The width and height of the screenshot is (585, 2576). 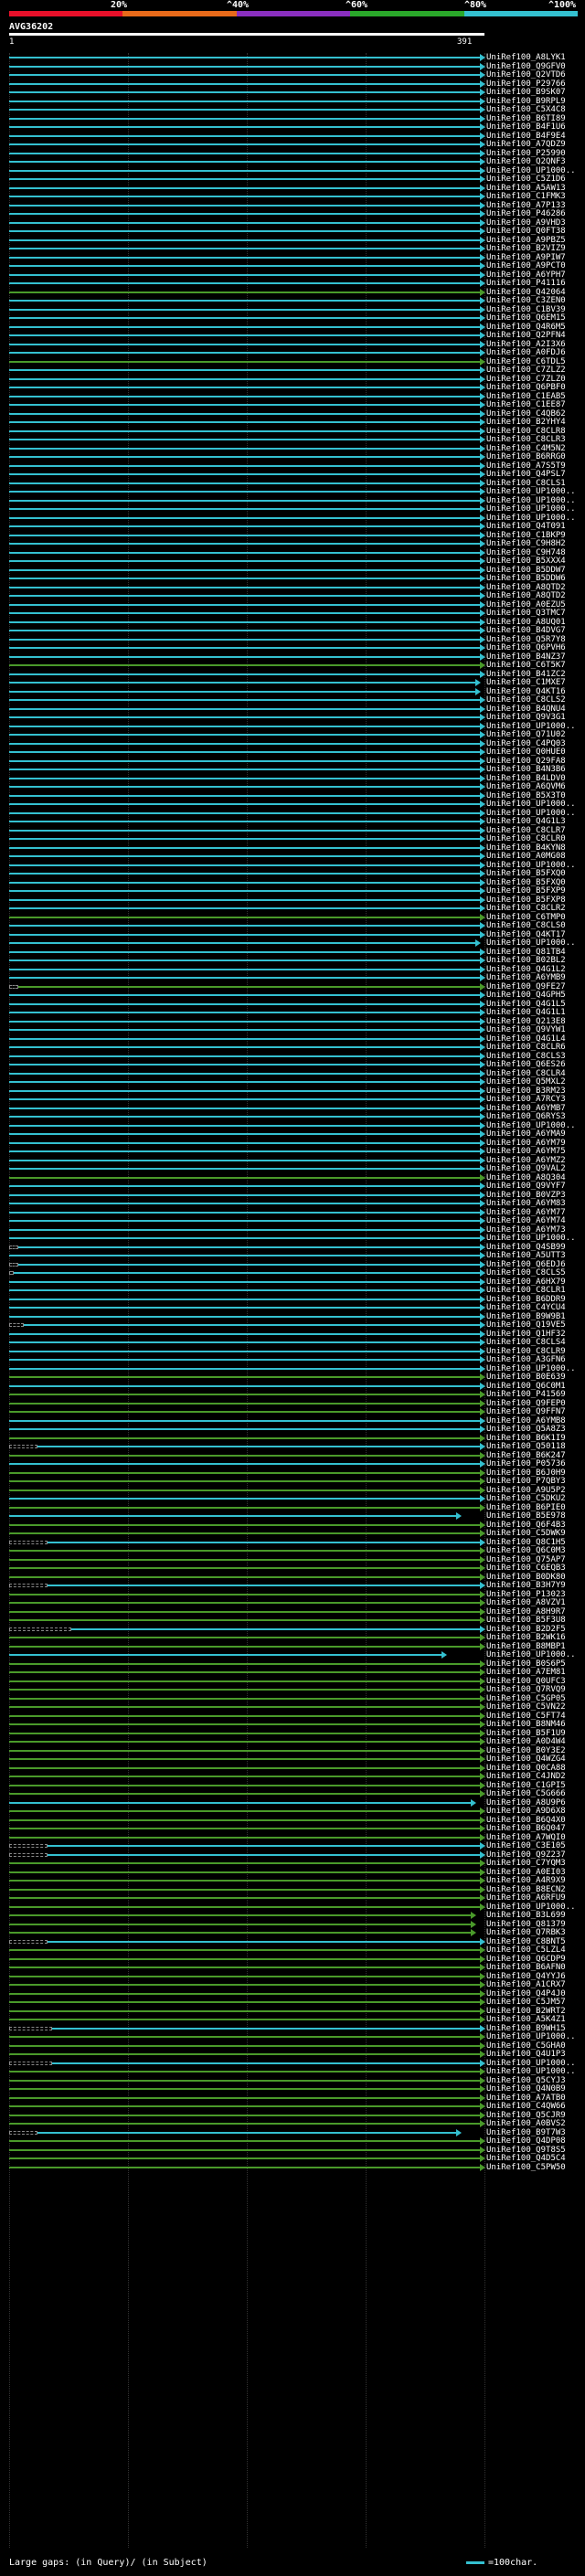 I want to click on hit-row: UniRef100_B5DDW7, so click(x=293, y=570).